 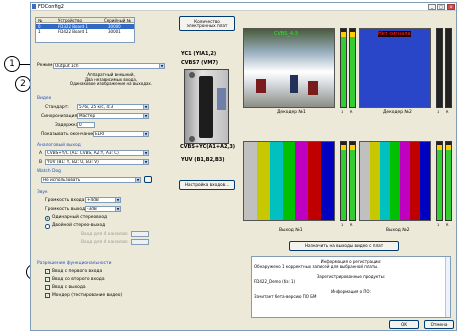 What do you see at coordinates (451, 6) in the screenshot?
I see `close-icon: x` at bounding box center [451, 6].